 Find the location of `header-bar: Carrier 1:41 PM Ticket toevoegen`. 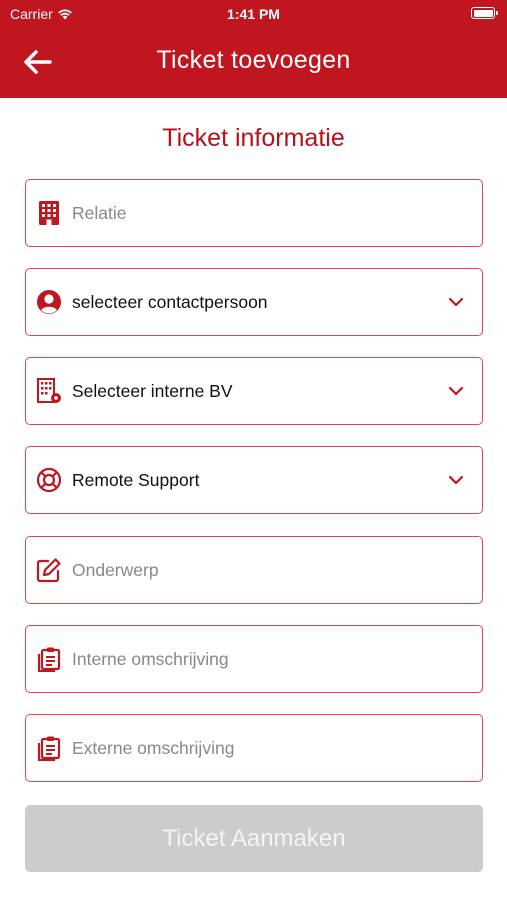

header-bar: Carrier 1:41 PM Ticket toevoegen is located at coordinates (253, 49).